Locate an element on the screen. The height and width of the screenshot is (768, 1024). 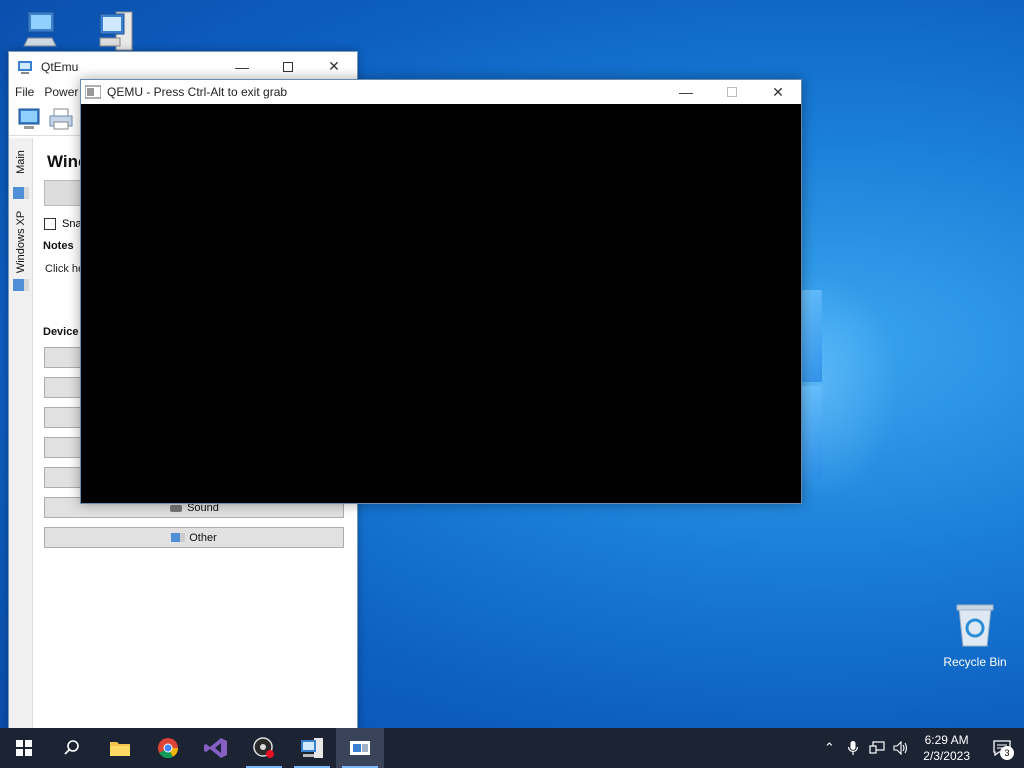
windows-start-icon is located at coordinates (24, 748).